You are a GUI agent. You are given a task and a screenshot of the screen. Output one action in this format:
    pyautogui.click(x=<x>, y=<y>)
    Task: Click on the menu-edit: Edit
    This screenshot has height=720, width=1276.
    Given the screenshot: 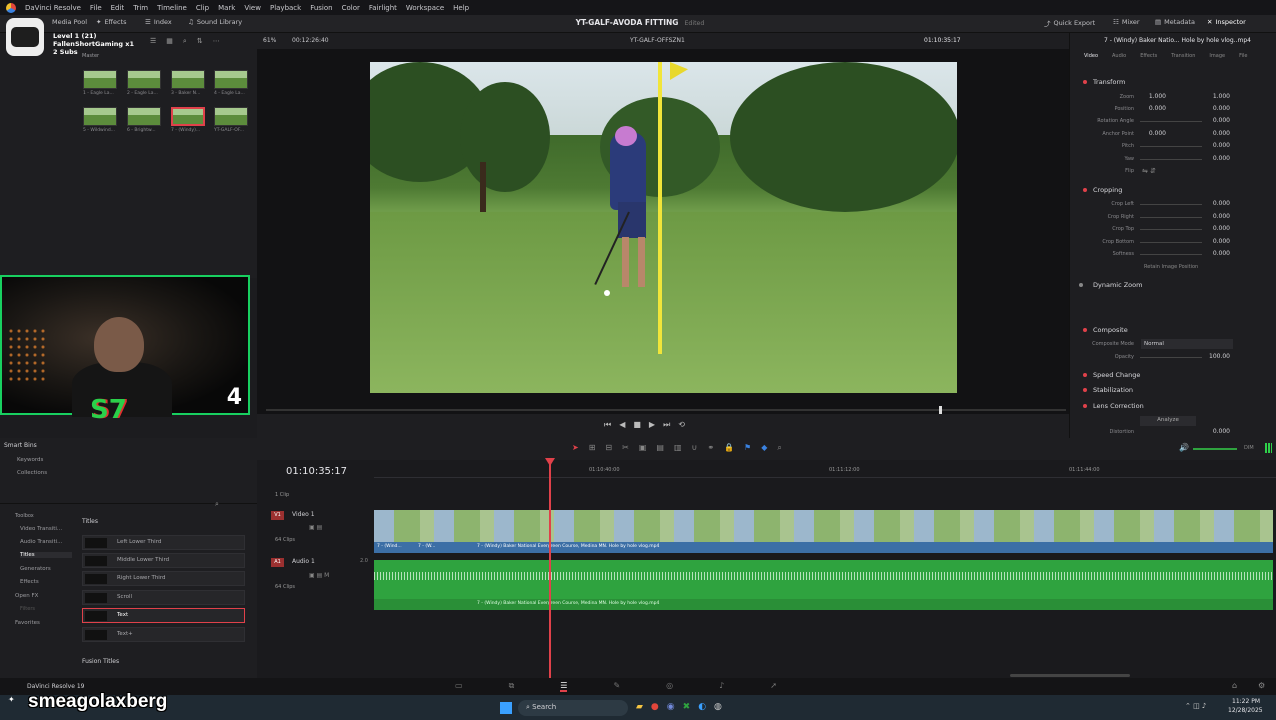 What is the action you would take?
    pyautogui.click(x=118, y=8)
    